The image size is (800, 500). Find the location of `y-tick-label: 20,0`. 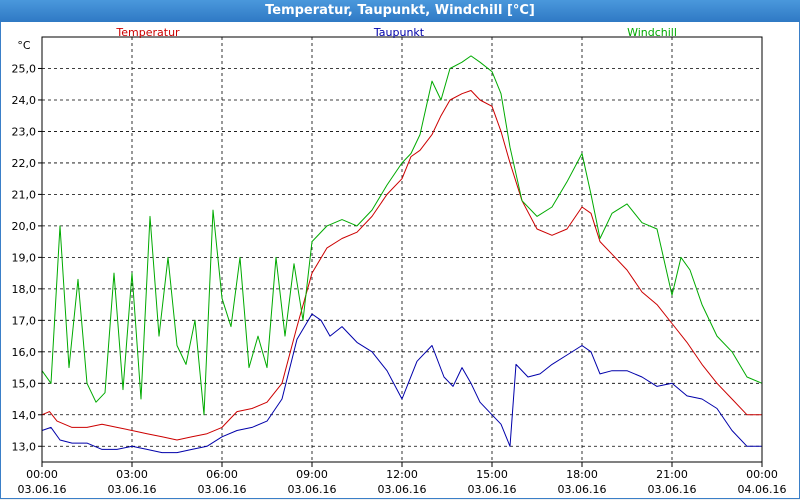

y-tick-label: 20,0 is located at coordinates (24, 226).